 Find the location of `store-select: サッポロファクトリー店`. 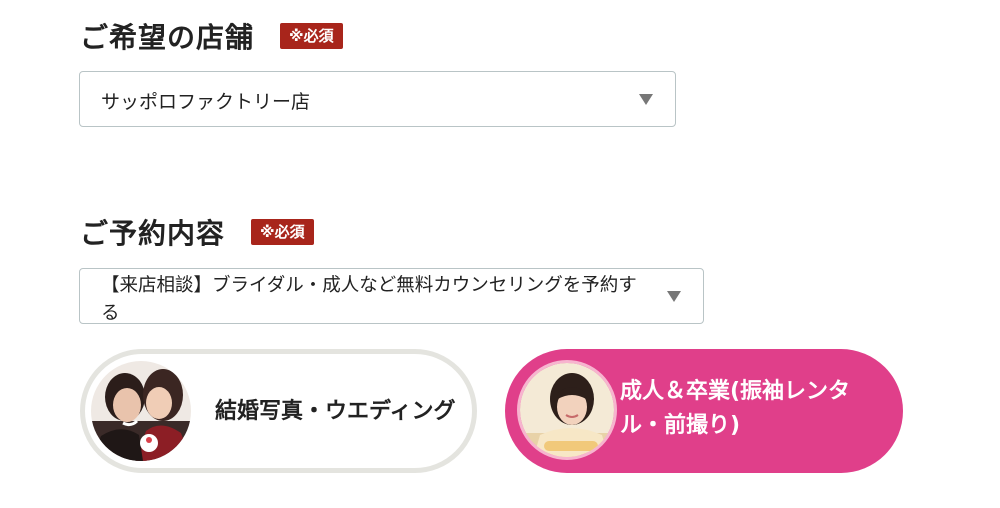

store-select: サッポロファクトリー店 is located at coordinates (377, 99).